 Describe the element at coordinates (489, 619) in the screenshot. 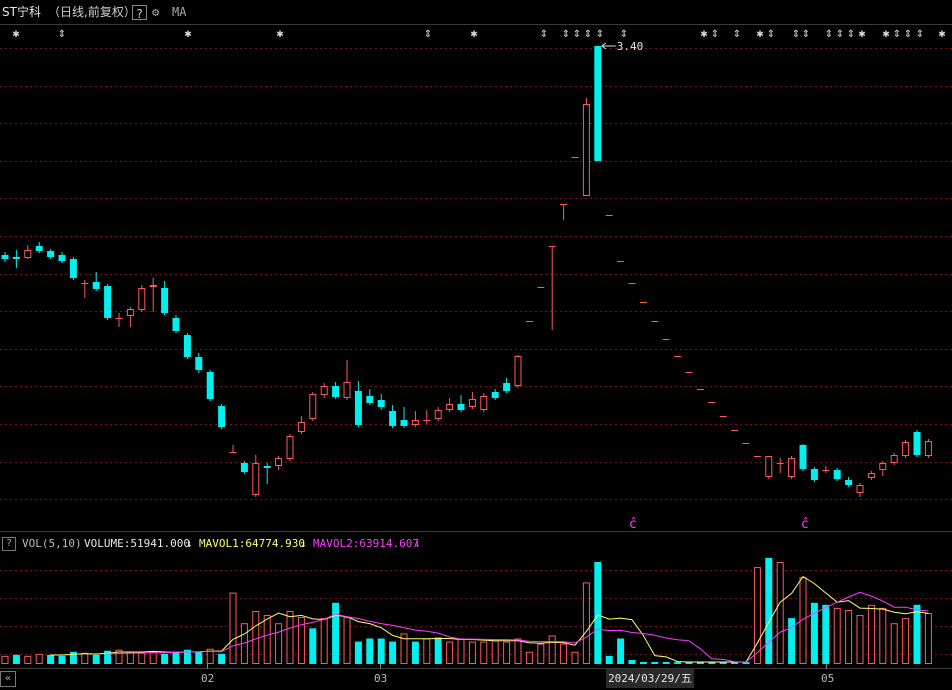

I see `mavol1-line` at that location.